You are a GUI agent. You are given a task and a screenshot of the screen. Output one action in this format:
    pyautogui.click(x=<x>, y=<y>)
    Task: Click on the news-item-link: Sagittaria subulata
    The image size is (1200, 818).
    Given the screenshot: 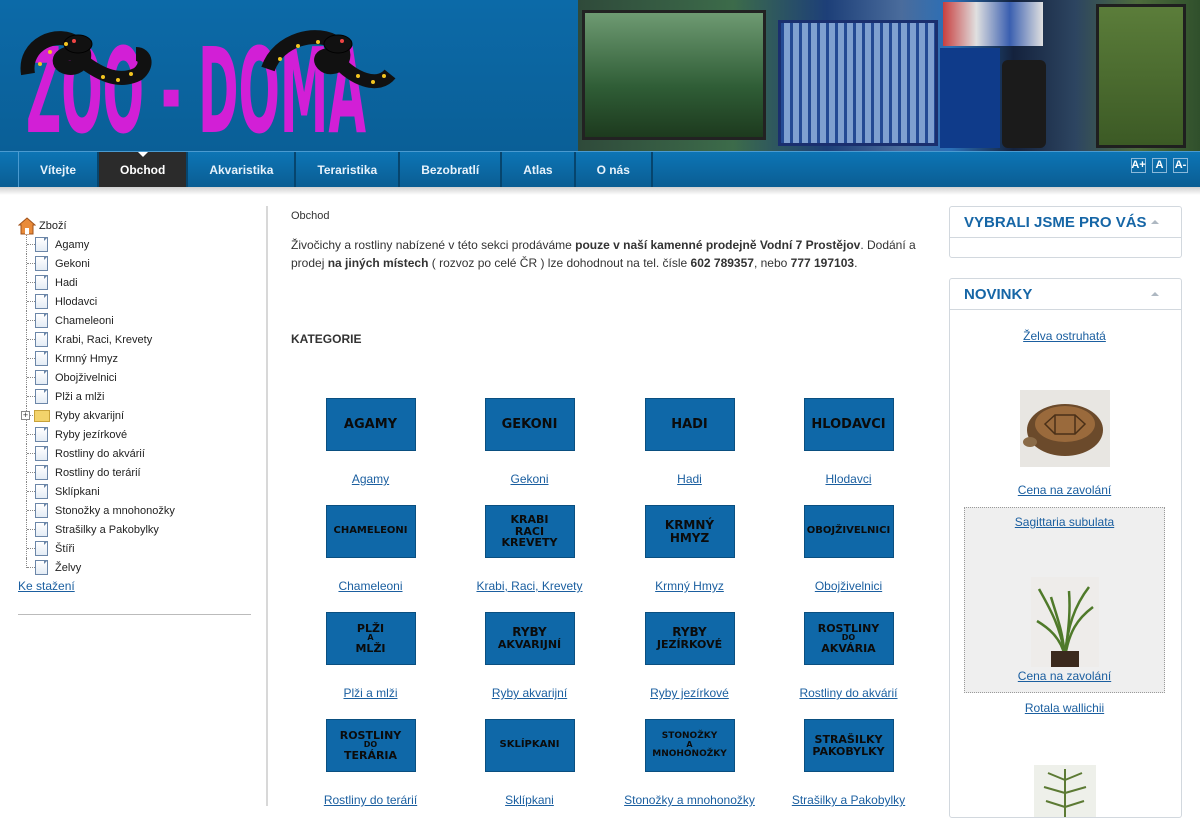 What is the action you would take?
    pyautogui.click(x=1064, y=522)
    